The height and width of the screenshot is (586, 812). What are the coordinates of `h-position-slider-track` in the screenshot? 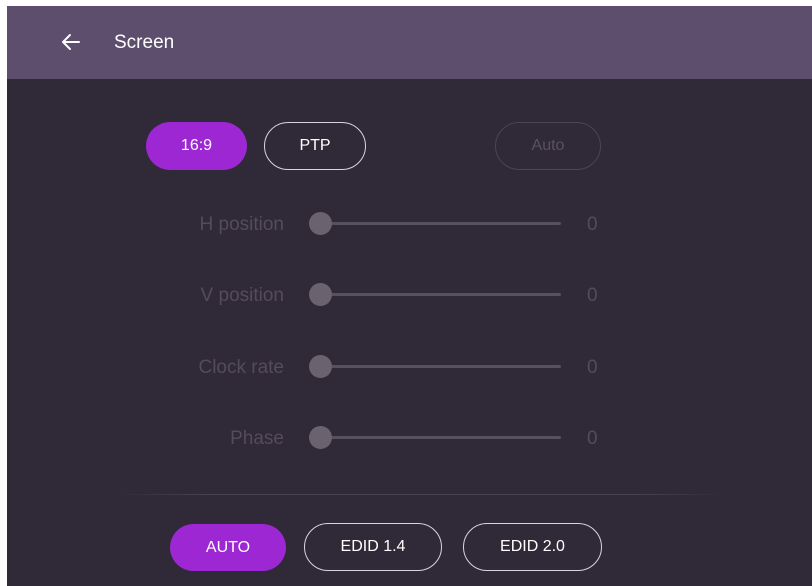 It's located at (443, 223).